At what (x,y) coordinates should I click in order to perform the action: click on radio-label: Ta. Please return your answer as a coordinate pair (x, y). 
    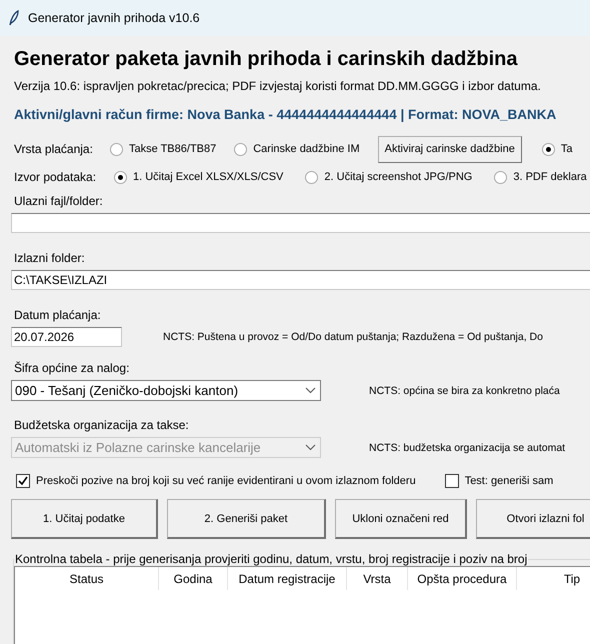
    Looking at the image, I should click on (566, 149).